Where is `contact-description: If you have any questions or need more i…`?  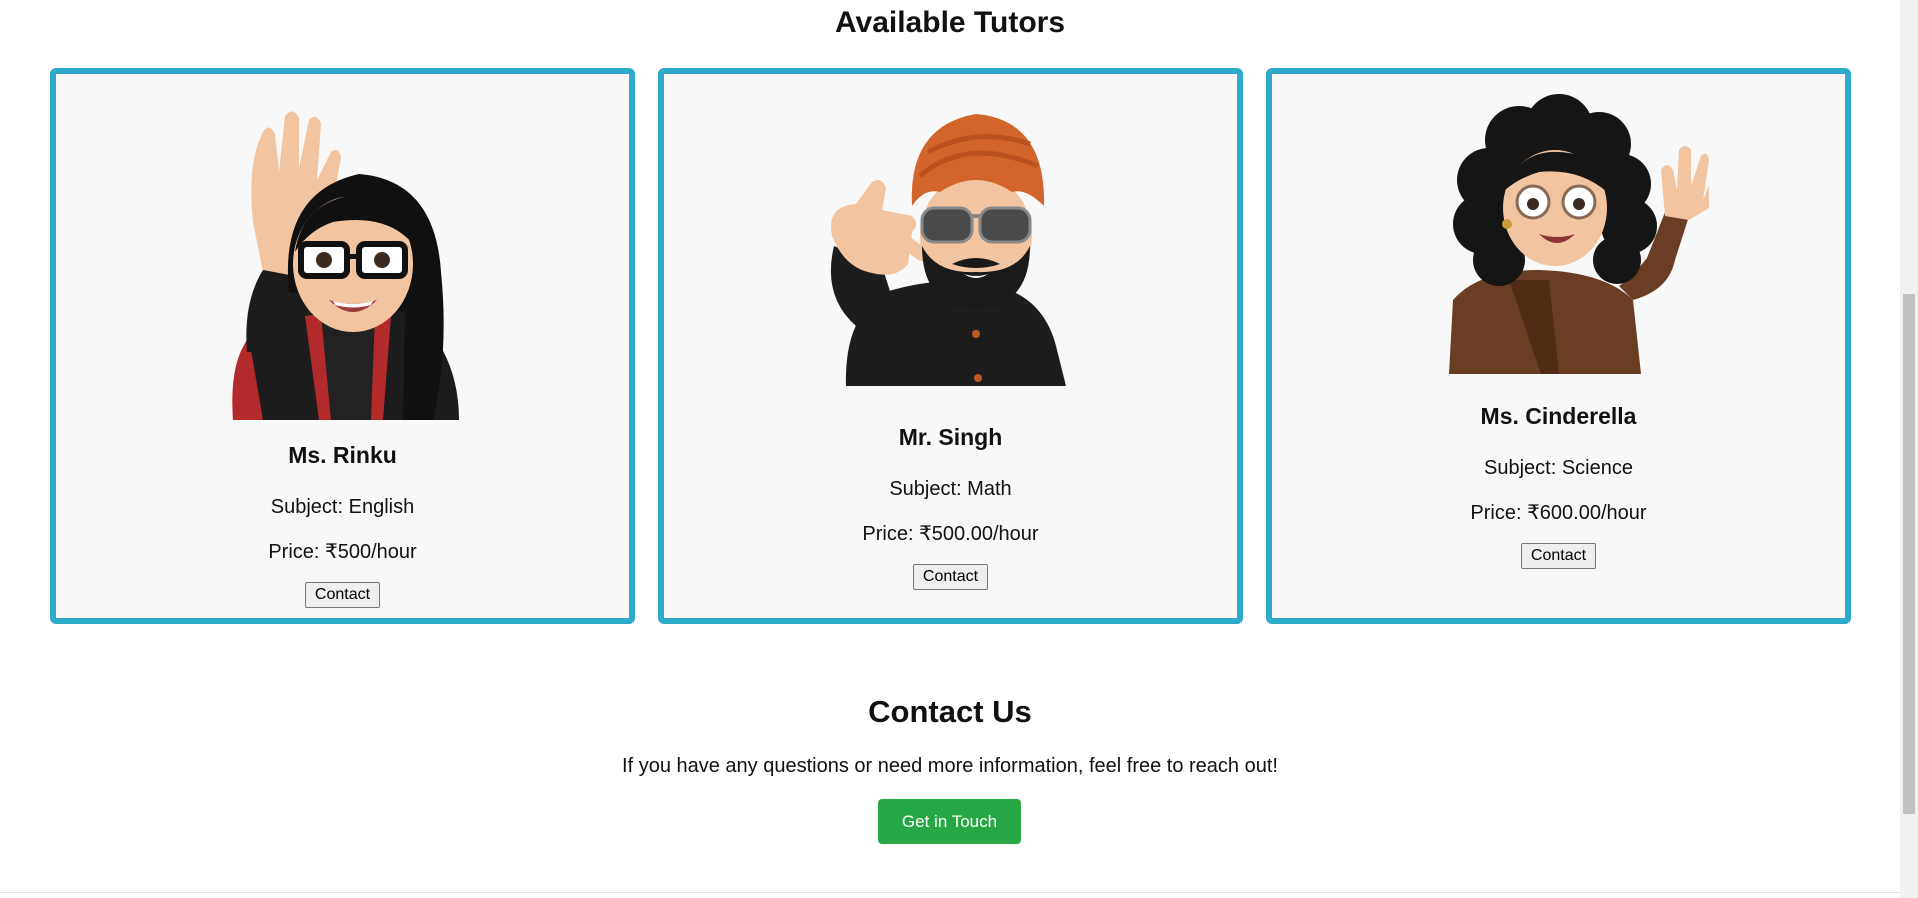 contact-description: If you have any questions or need more i… is located at coordinates (950, 766).